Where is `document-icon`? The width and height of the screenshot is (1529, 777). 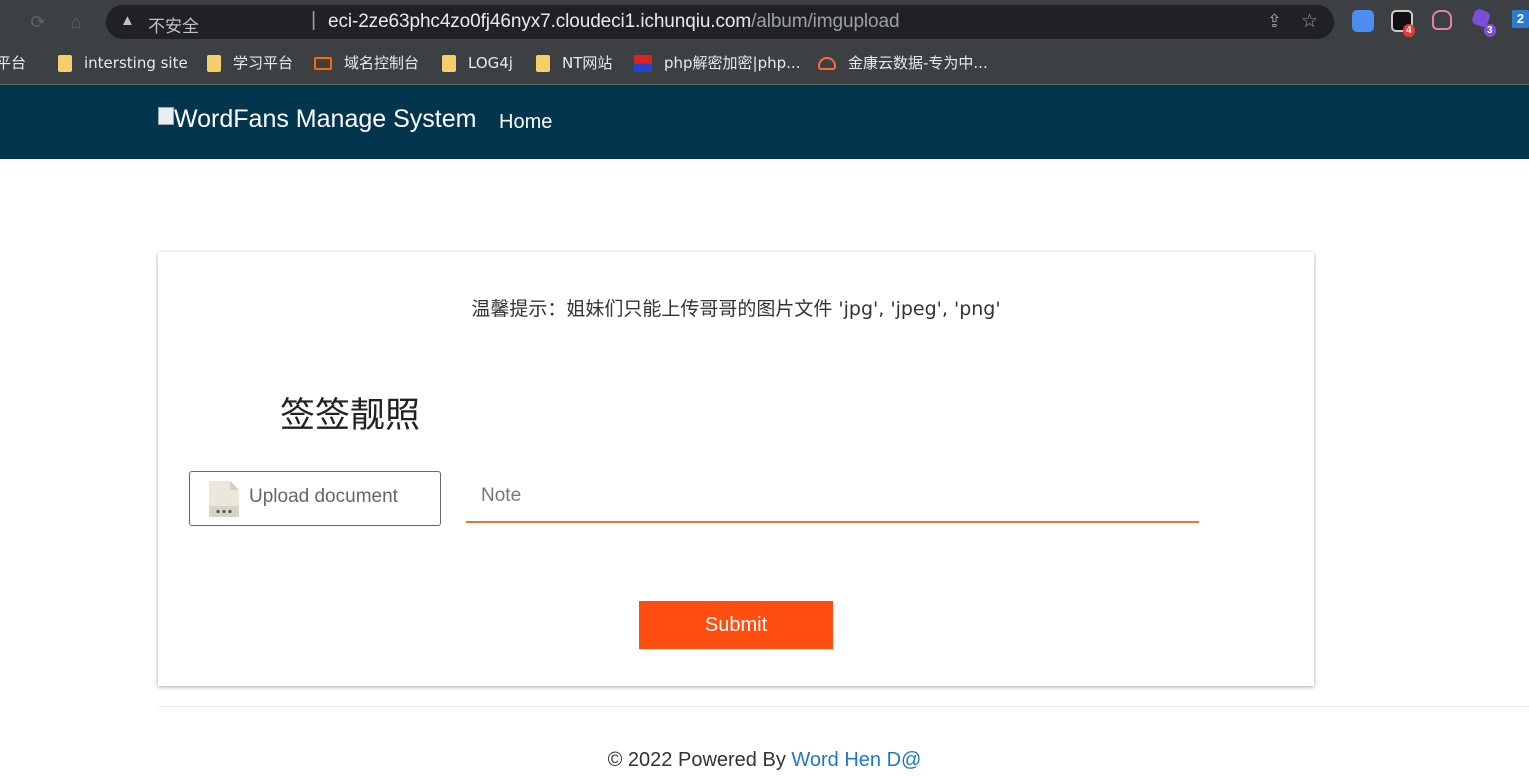 document-icon is located at coordinates (224, 499).